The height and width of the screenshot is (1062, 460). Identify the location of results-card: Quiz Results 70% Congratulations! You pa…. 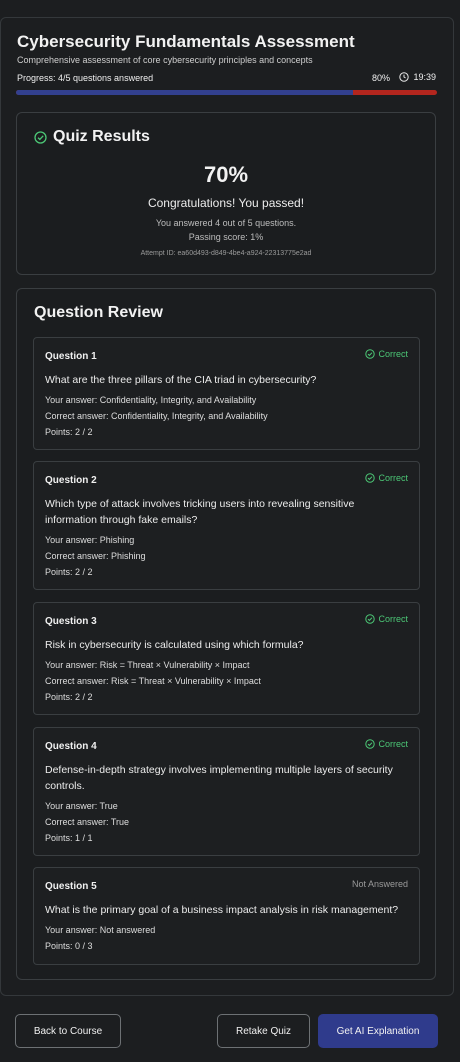
(226, 193).